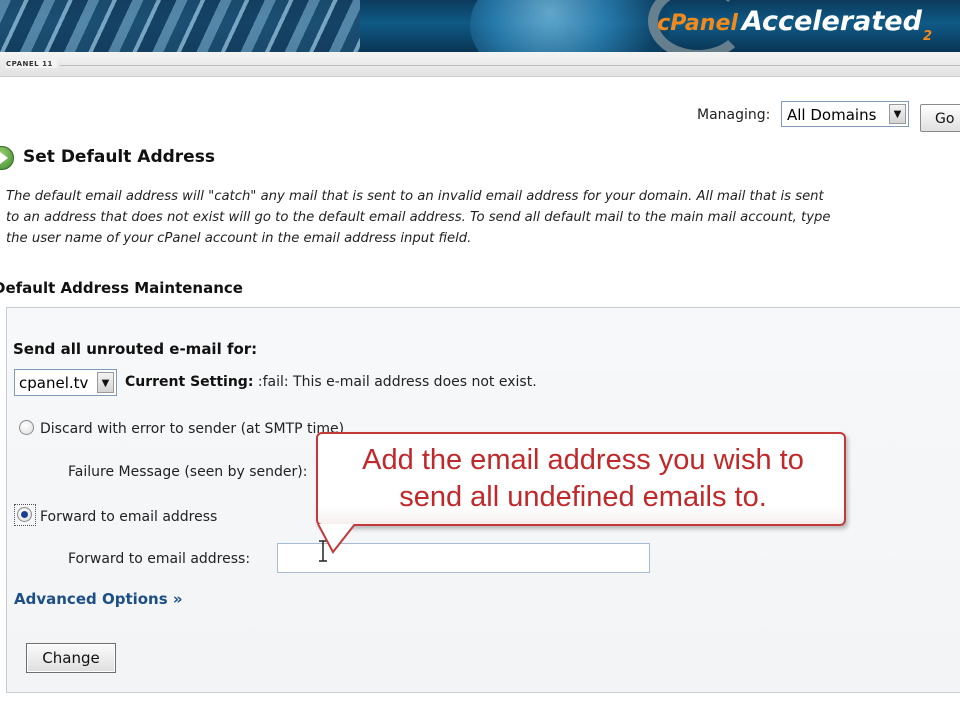  What do you see at coordinates (697, 23) in the screenshot?
I see `brand-name: cPanel` at bounding box center [697, 23].